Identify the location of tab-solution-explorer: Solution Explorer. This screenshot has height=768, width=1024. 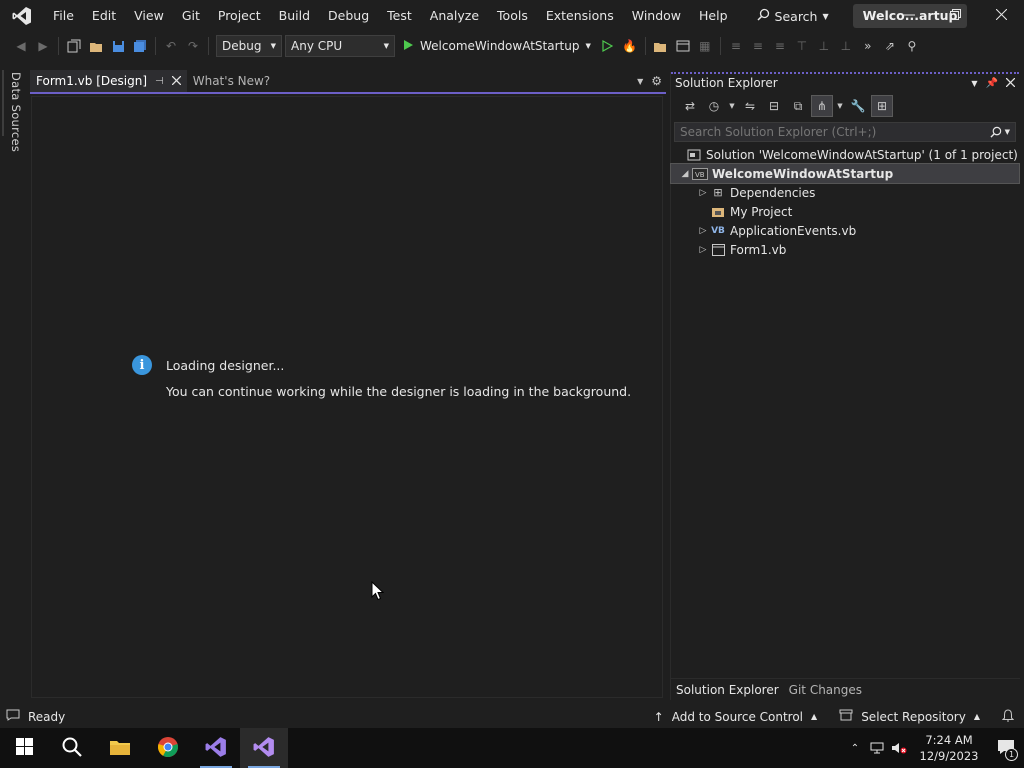
(727, 690).